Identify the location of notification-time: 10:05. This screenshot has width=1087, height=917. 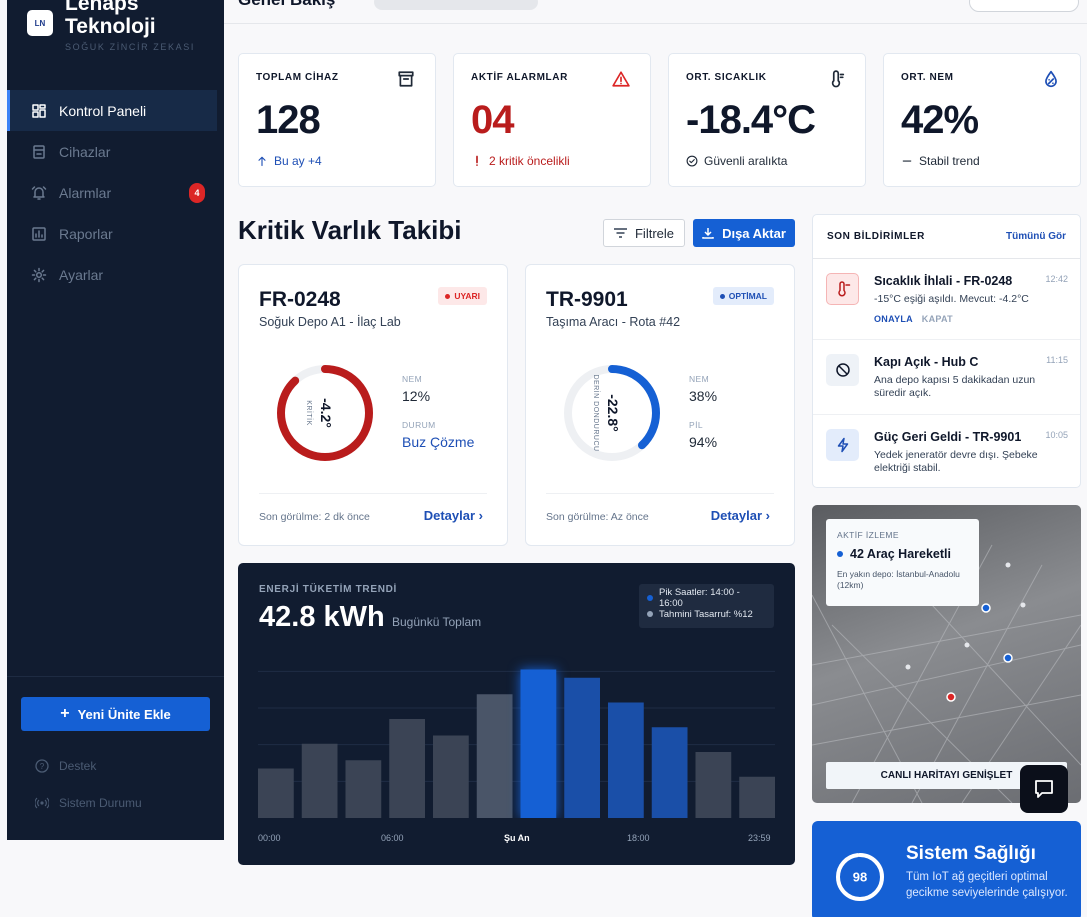
(1056, 435).